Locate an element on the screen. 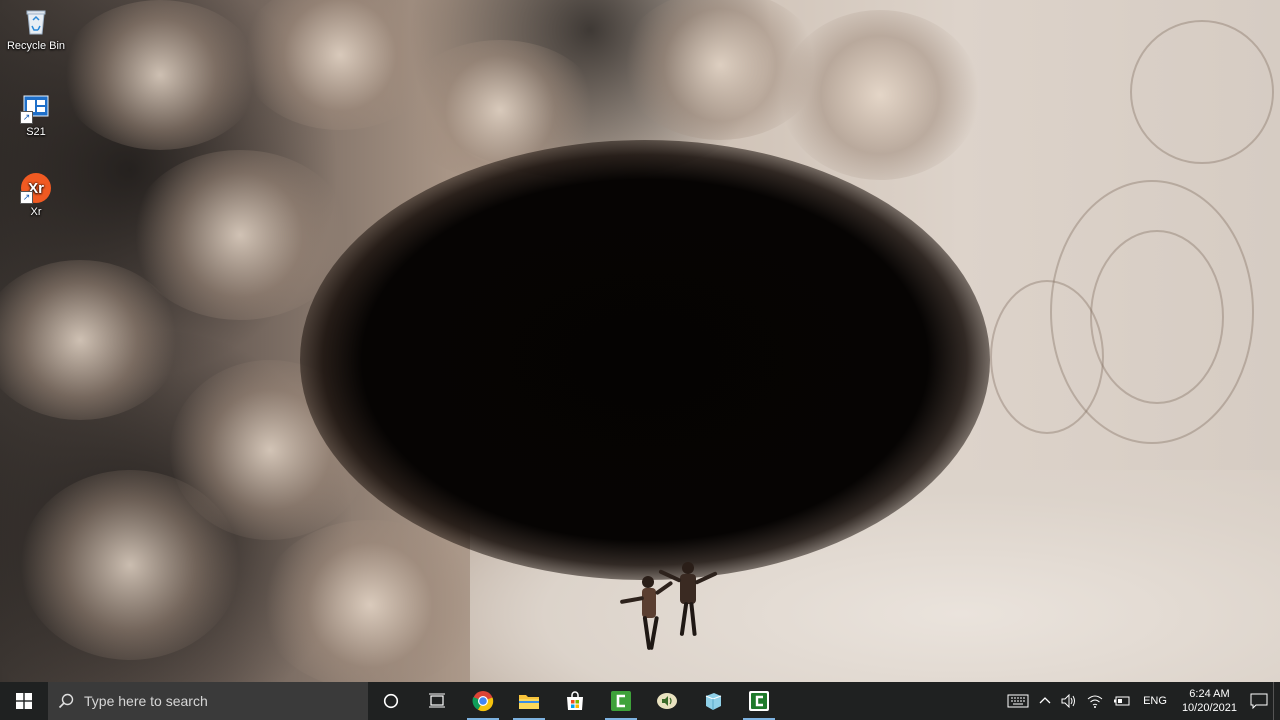  camtasia-icon is located at coordinates (621, 701).